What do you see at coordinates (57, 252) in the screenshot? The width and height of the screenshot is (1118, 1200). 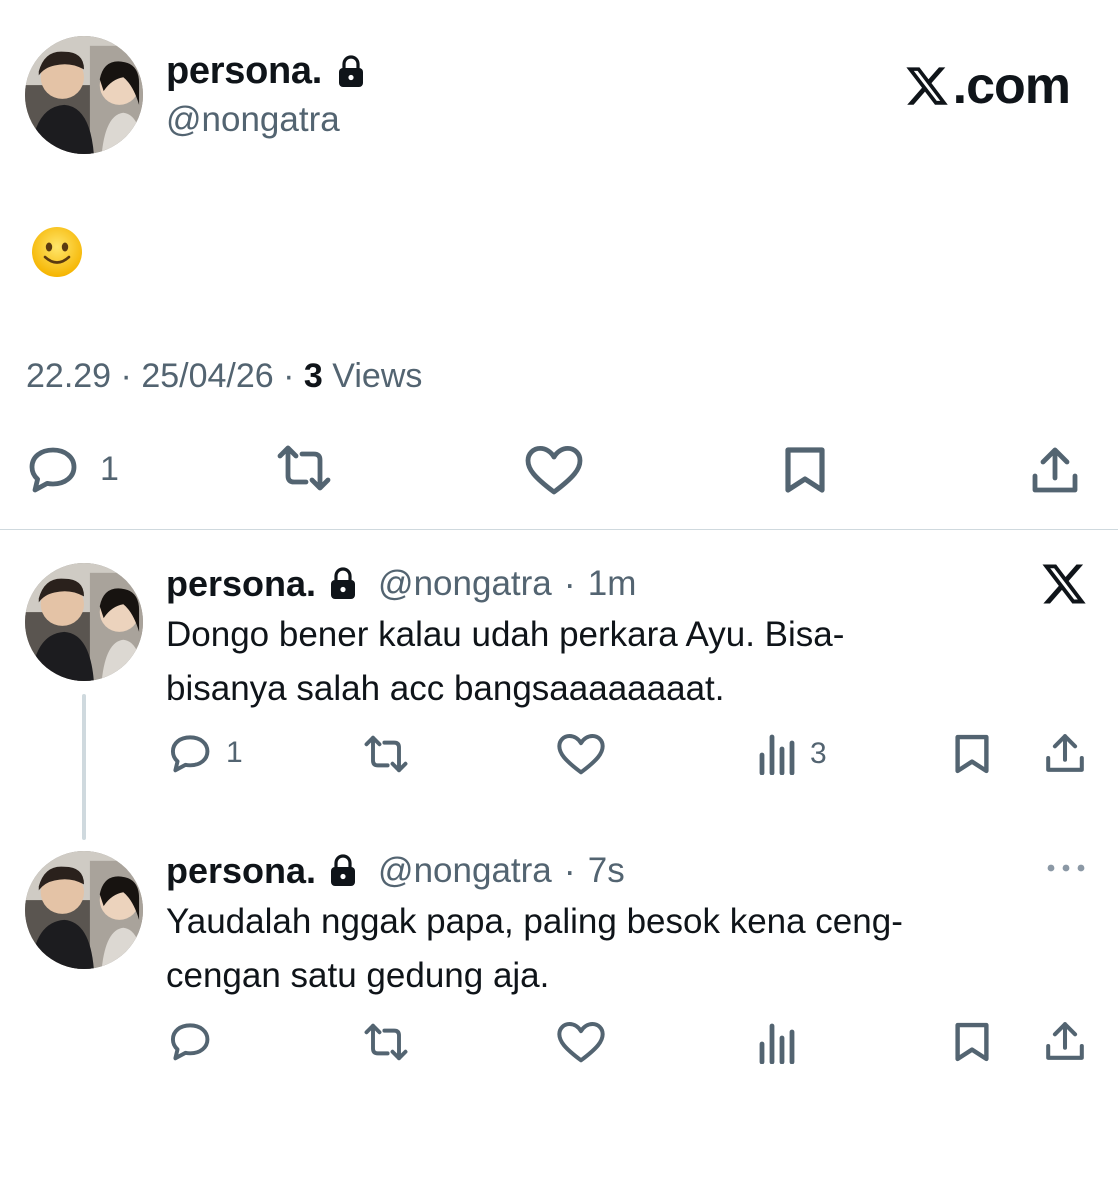 I see `smiling-face-emoji` at bounding box center [57, 252].